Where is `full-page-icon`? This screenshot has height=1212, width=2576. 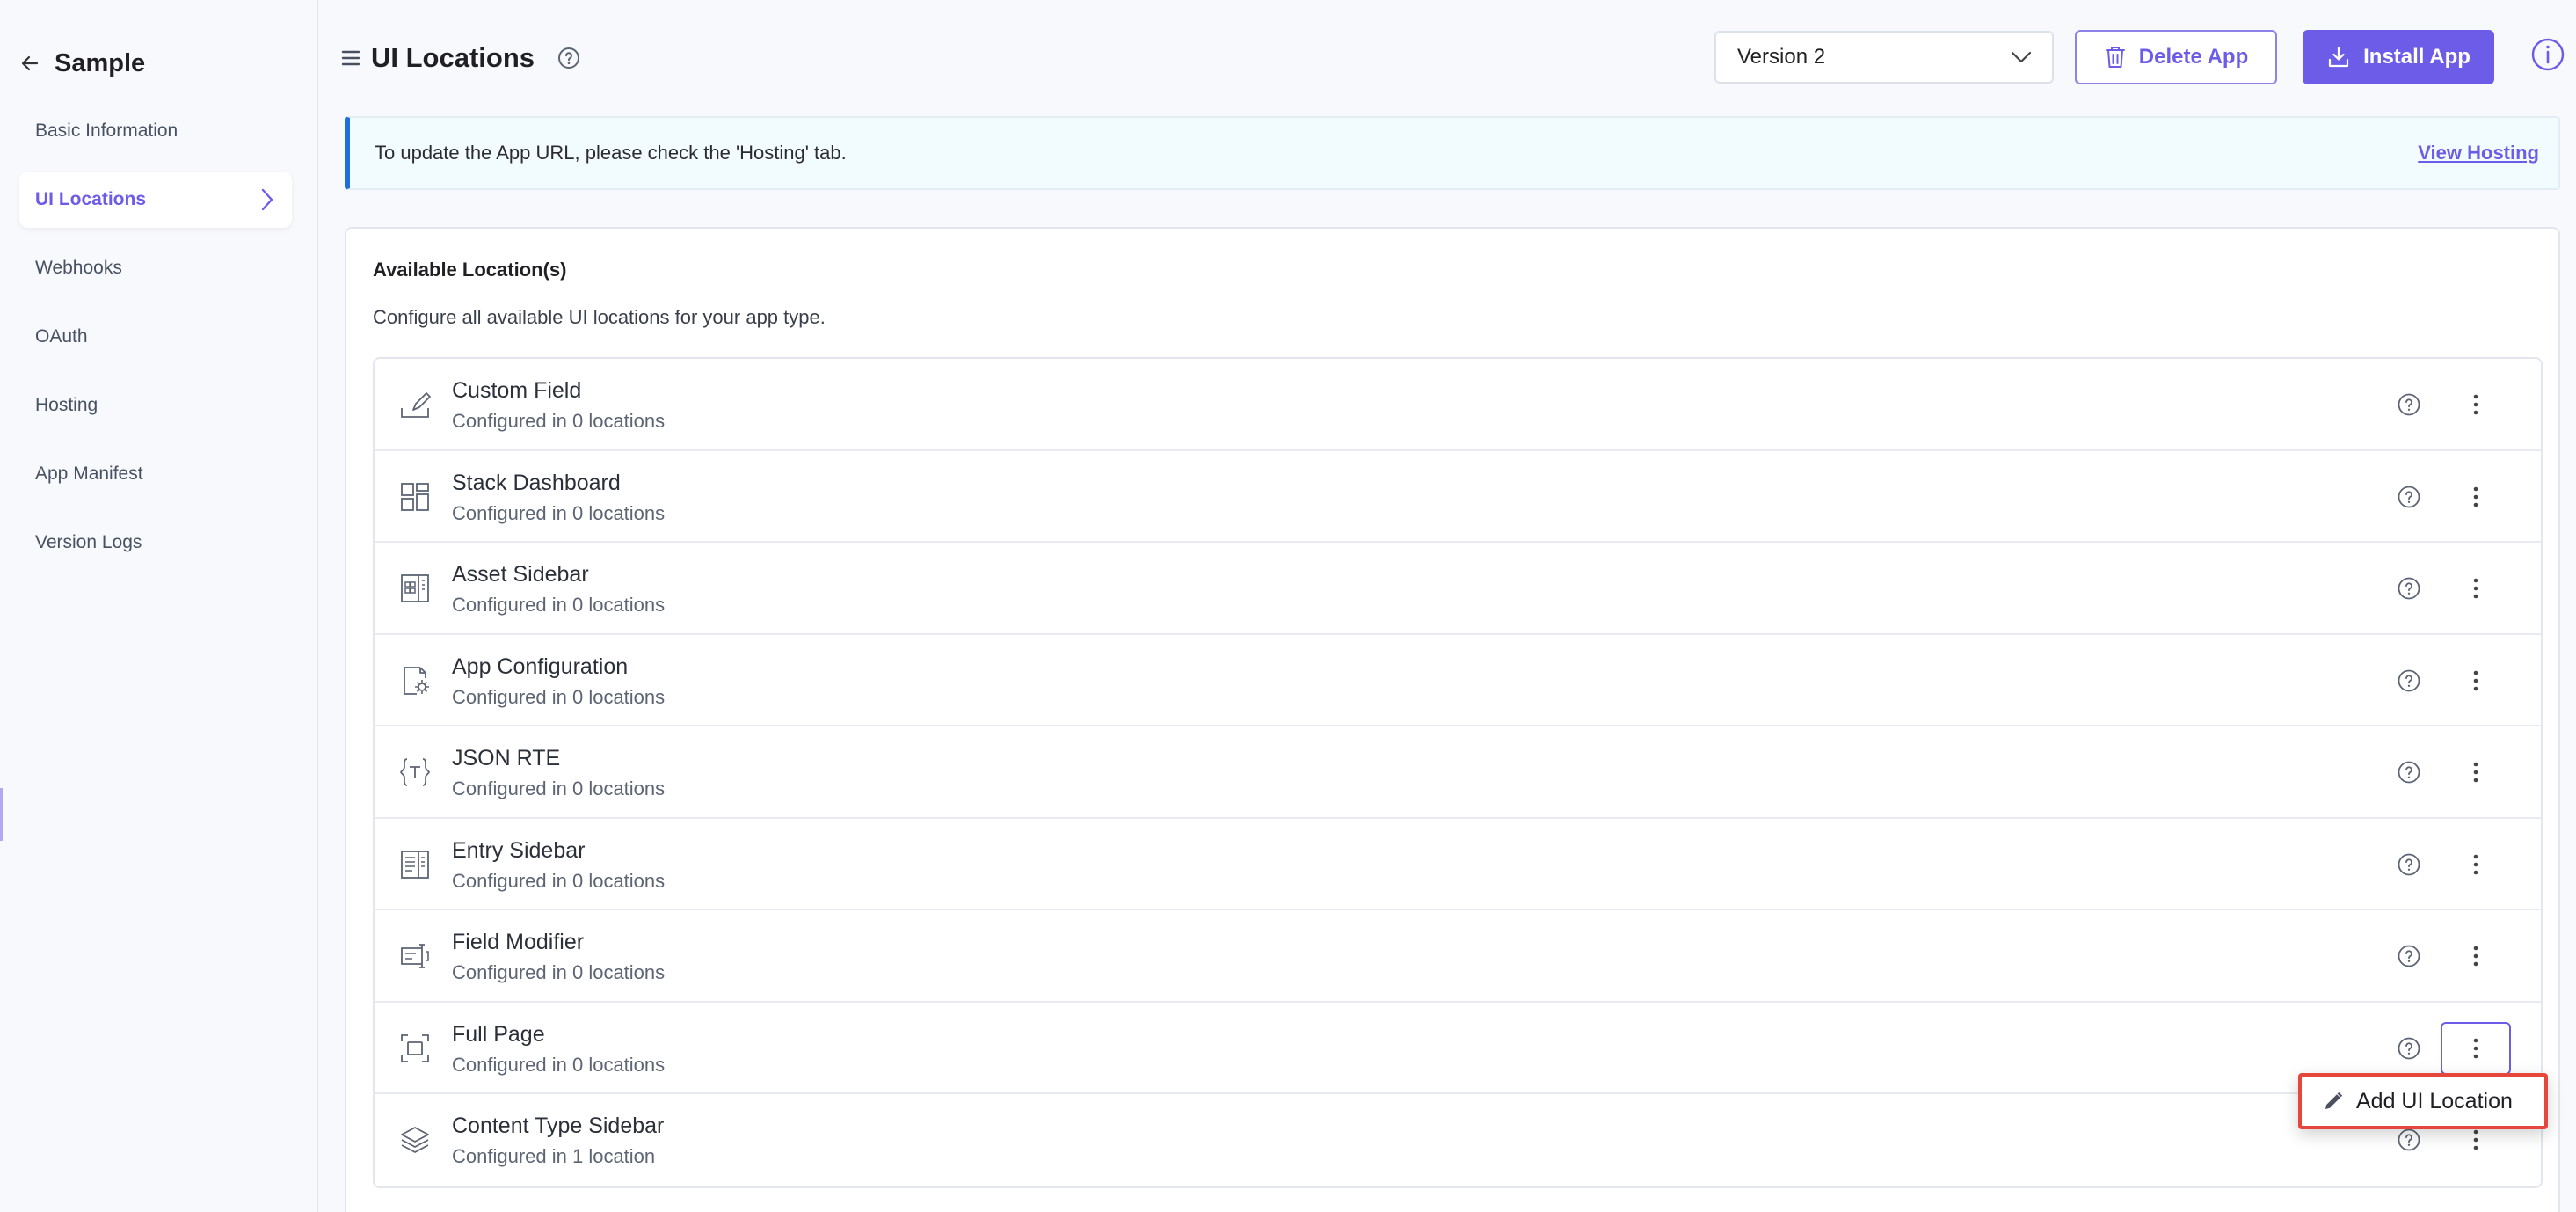 full-page-icon is located at coordinates (415, 1048).